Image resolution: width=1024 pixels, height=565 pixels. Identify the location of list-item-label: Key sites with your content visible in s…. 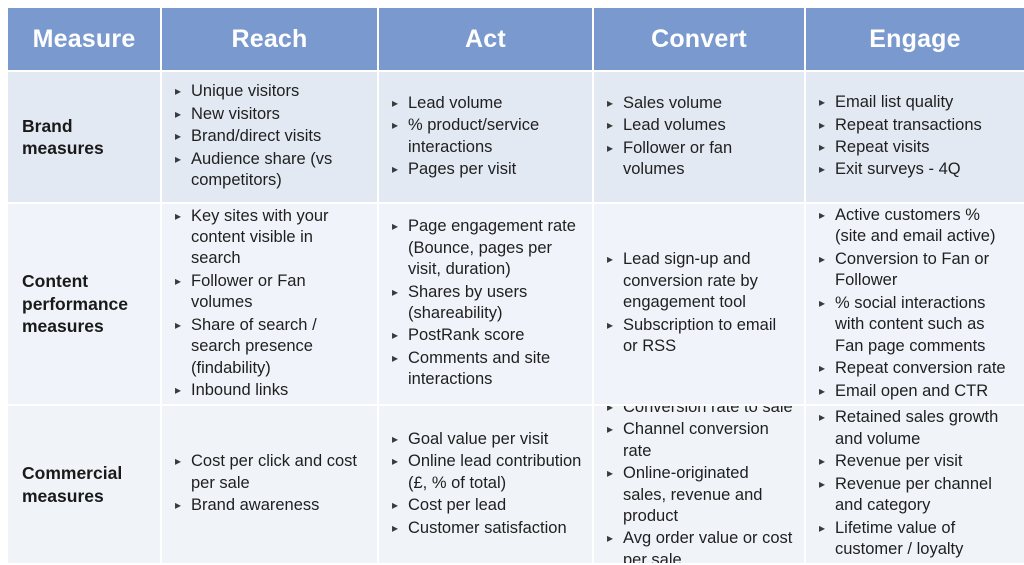
(260, 237).